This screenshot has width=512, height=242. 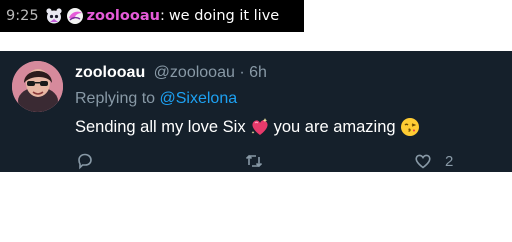 I want to click on replying-to-line: Replying to @Sixelona, so click(x=156, y=99).